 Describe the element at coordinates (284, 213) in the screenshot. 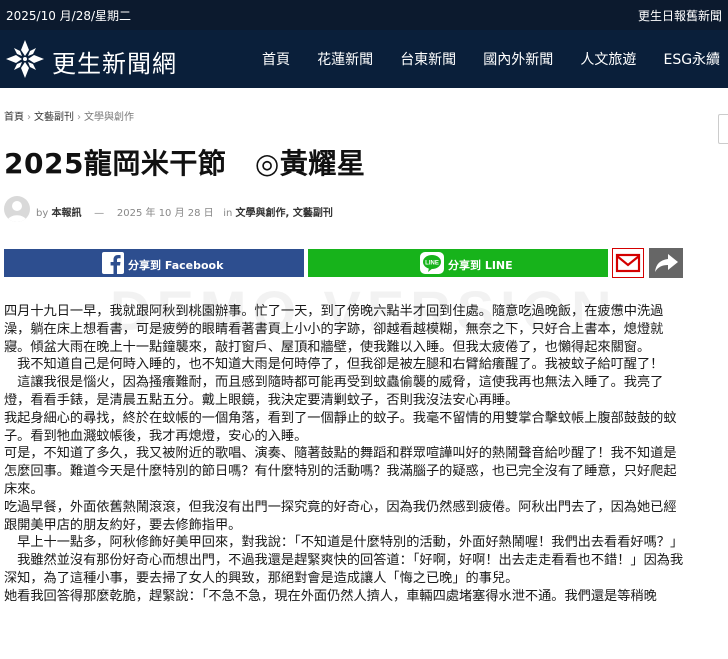

I see `category-links: 文學與創作, 文藝副刊` at that location.